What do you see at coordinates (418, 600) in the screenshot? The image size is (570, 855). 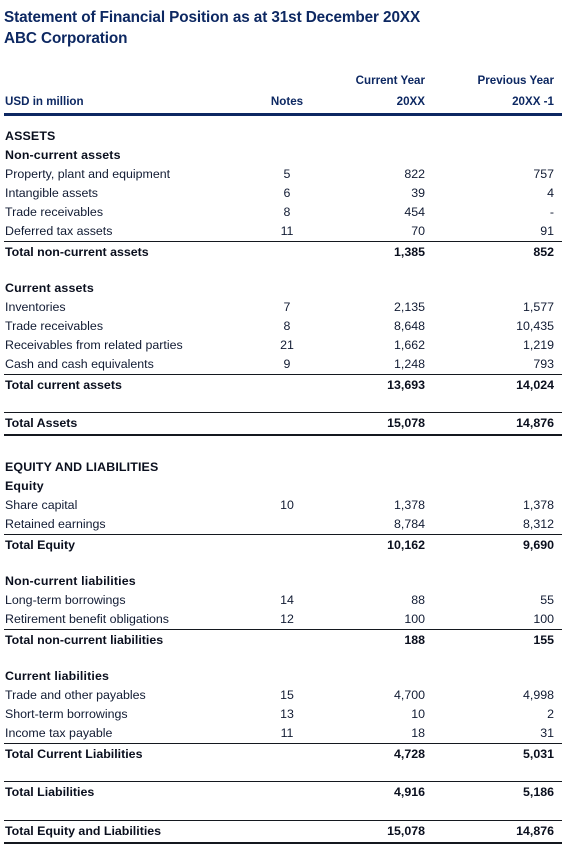 I see `row-current-value: 88` at bounding box center [418, 600].